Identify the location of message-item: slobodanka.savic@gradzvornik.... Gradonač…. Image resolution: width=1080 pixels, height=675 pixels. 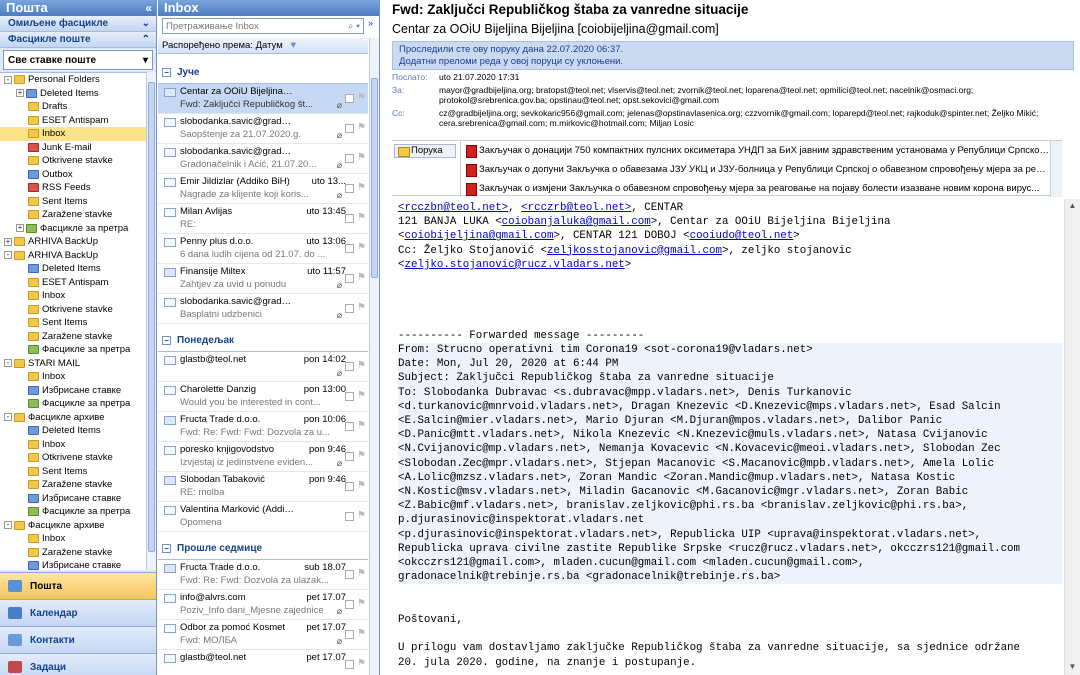
(263, 159).